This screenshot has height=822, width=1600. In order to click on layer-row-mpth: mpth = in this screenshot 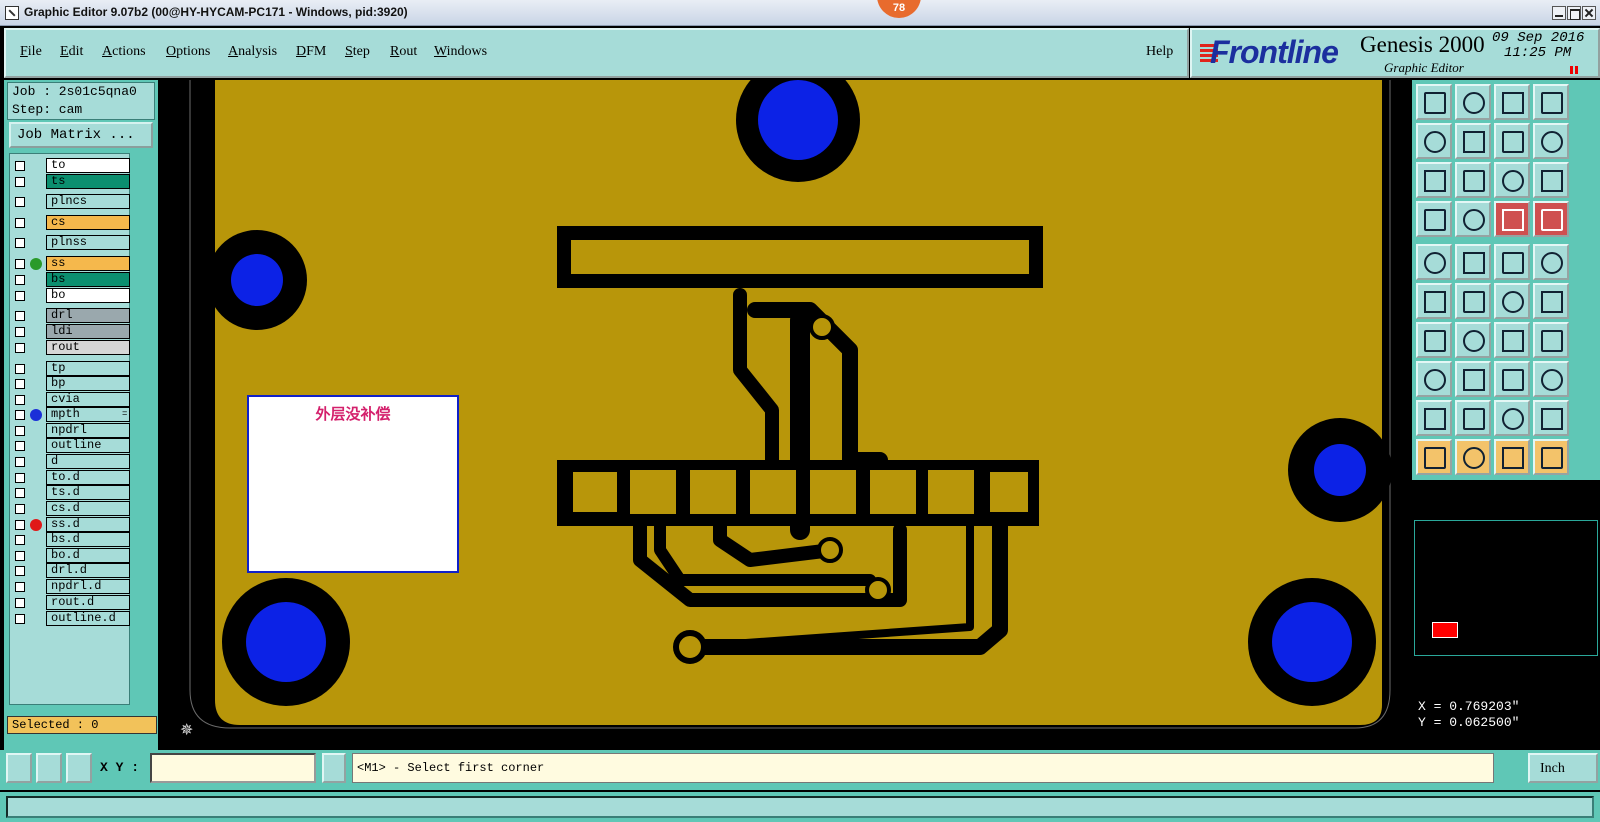, I will do `click(70, 414)`.